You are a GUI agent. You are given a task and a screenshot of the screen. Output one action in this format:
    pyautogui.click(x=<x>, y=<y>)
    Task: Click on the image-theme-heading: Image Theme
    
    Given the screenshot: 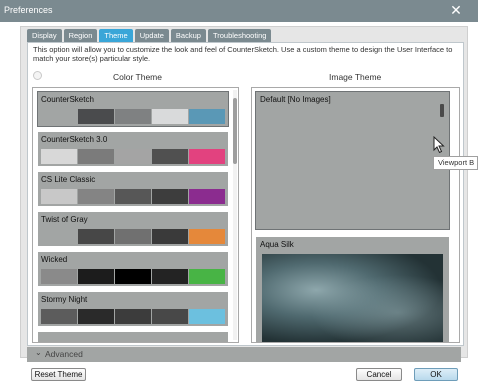 What is the action you would take?
    pyautogui.click(x=355, y=77)
    